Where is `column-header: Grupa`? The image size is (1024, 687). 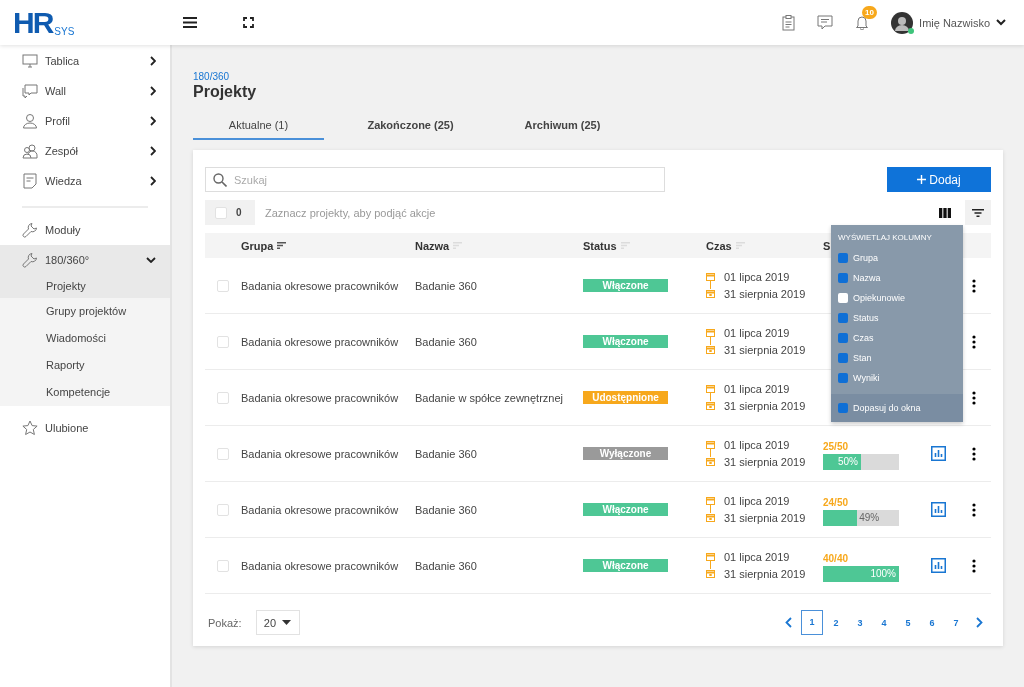 column-header: Grupa is located at coordinates (257, 245).